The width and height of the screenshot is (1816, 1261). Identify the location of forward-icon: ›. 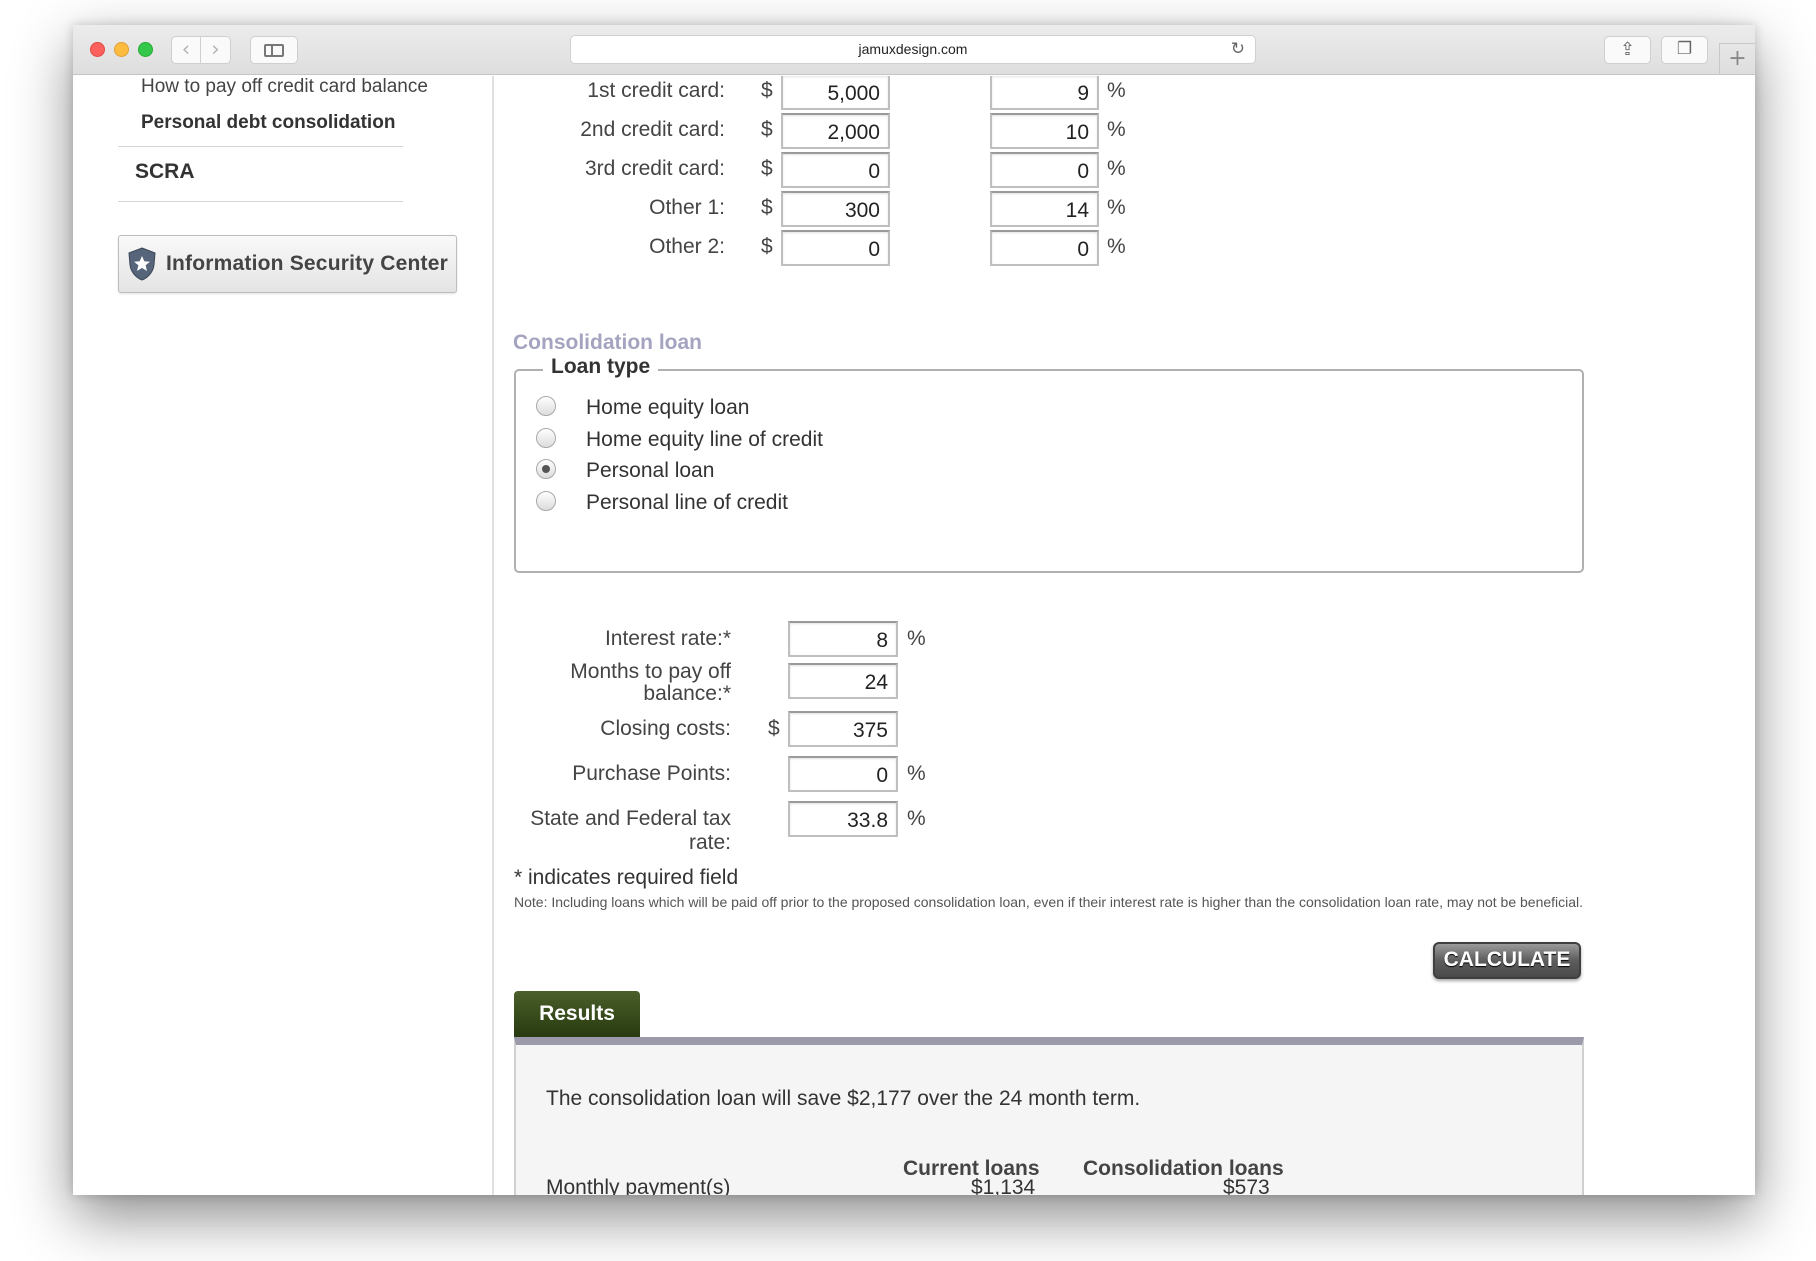
(216, 50).